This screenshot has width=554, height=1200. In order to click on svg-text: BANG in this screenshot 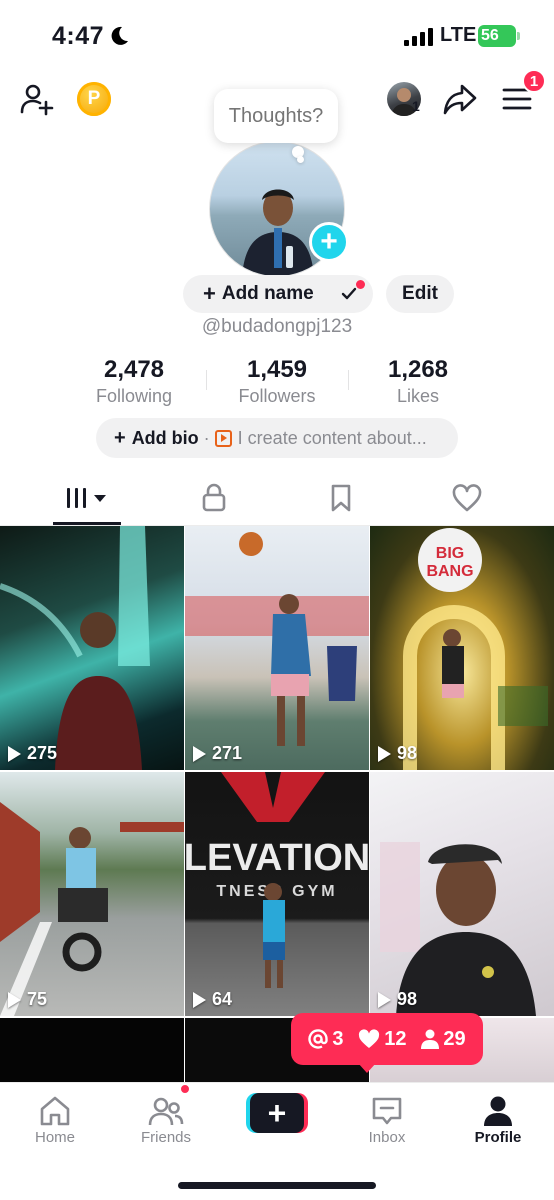, I will do `click(449, 571)`.